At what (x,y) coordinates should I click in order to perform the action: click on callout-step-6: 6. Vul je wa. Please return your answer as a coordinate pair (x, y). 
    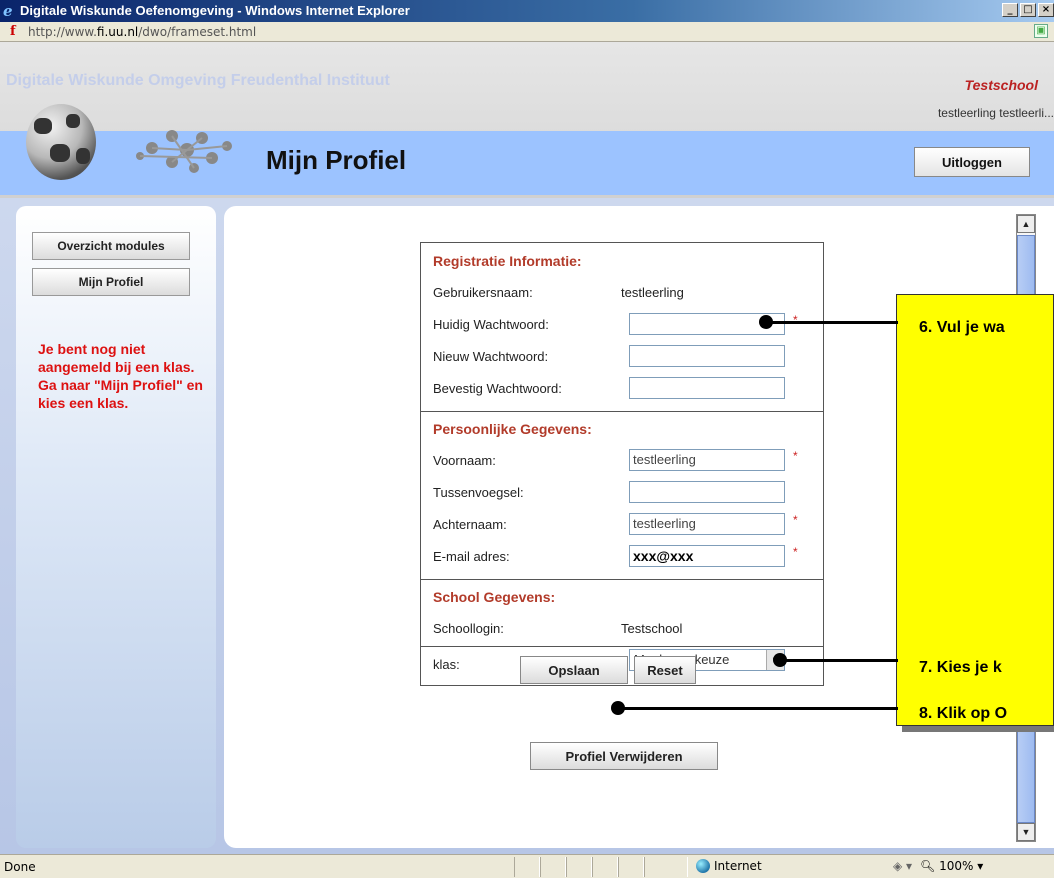
    Looking at the image, I should click on (962, 327).